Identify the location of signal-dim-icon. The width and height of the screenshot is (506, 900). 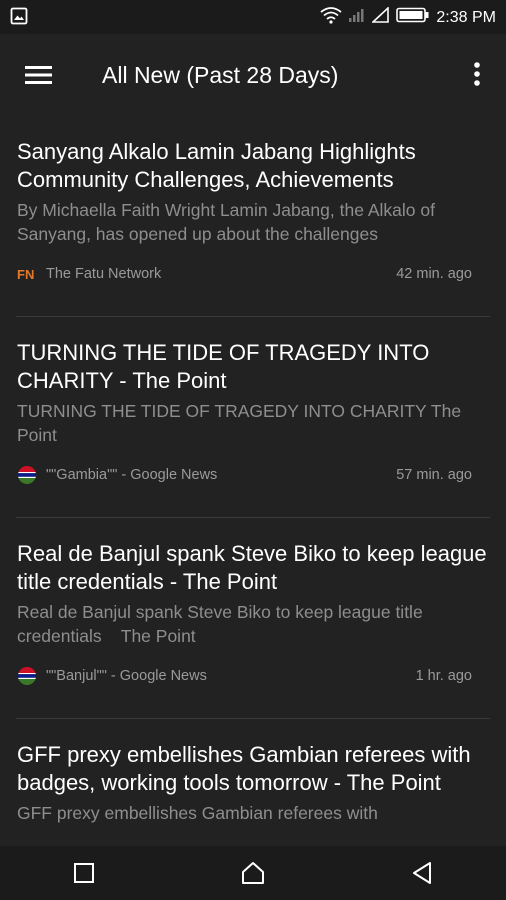
(357, 17).